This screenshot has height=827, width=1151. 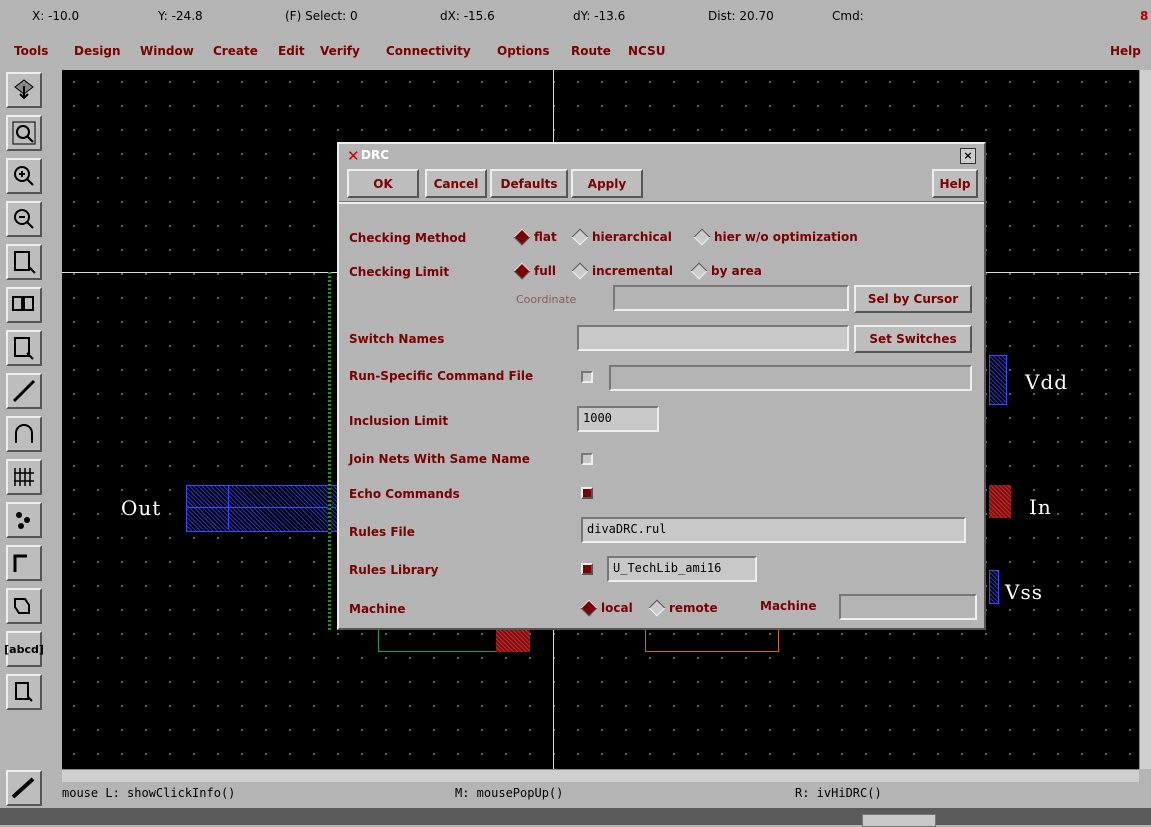 I want to click on rules-library-label: Rules Library, so click(x=394, y=570).